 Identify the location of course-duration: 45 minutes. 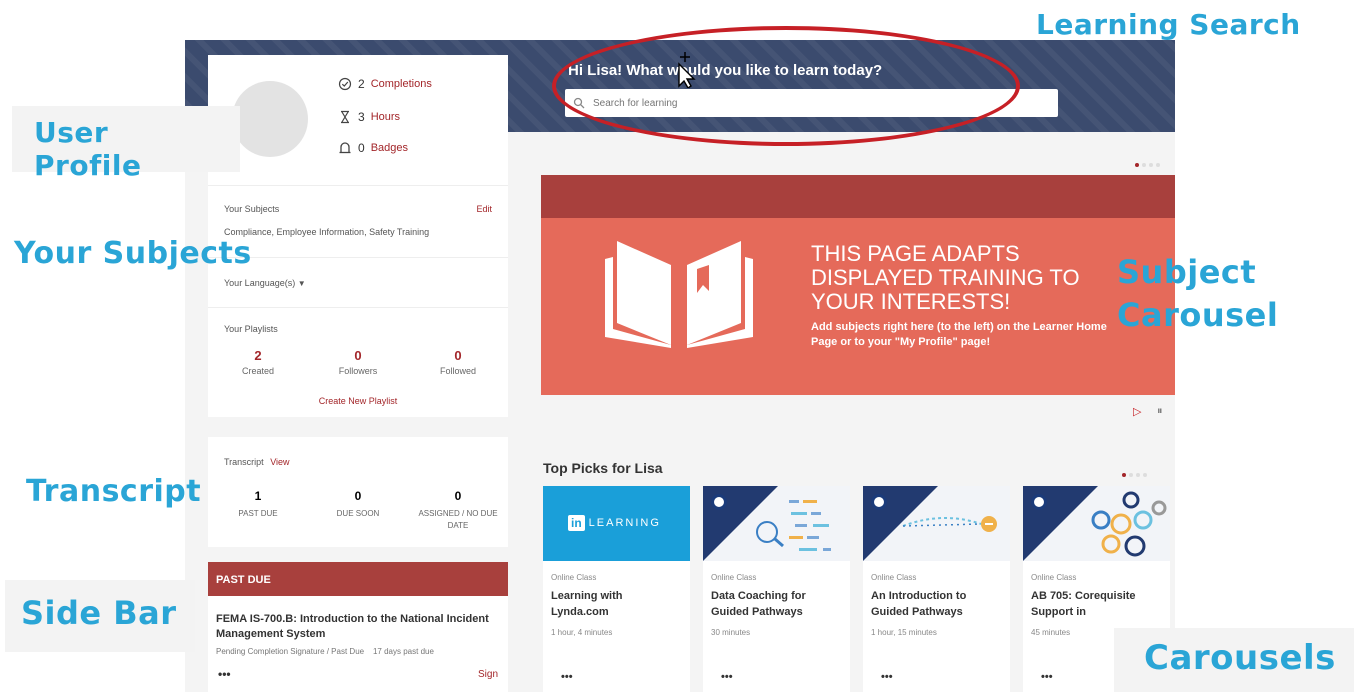
(1051, 632).